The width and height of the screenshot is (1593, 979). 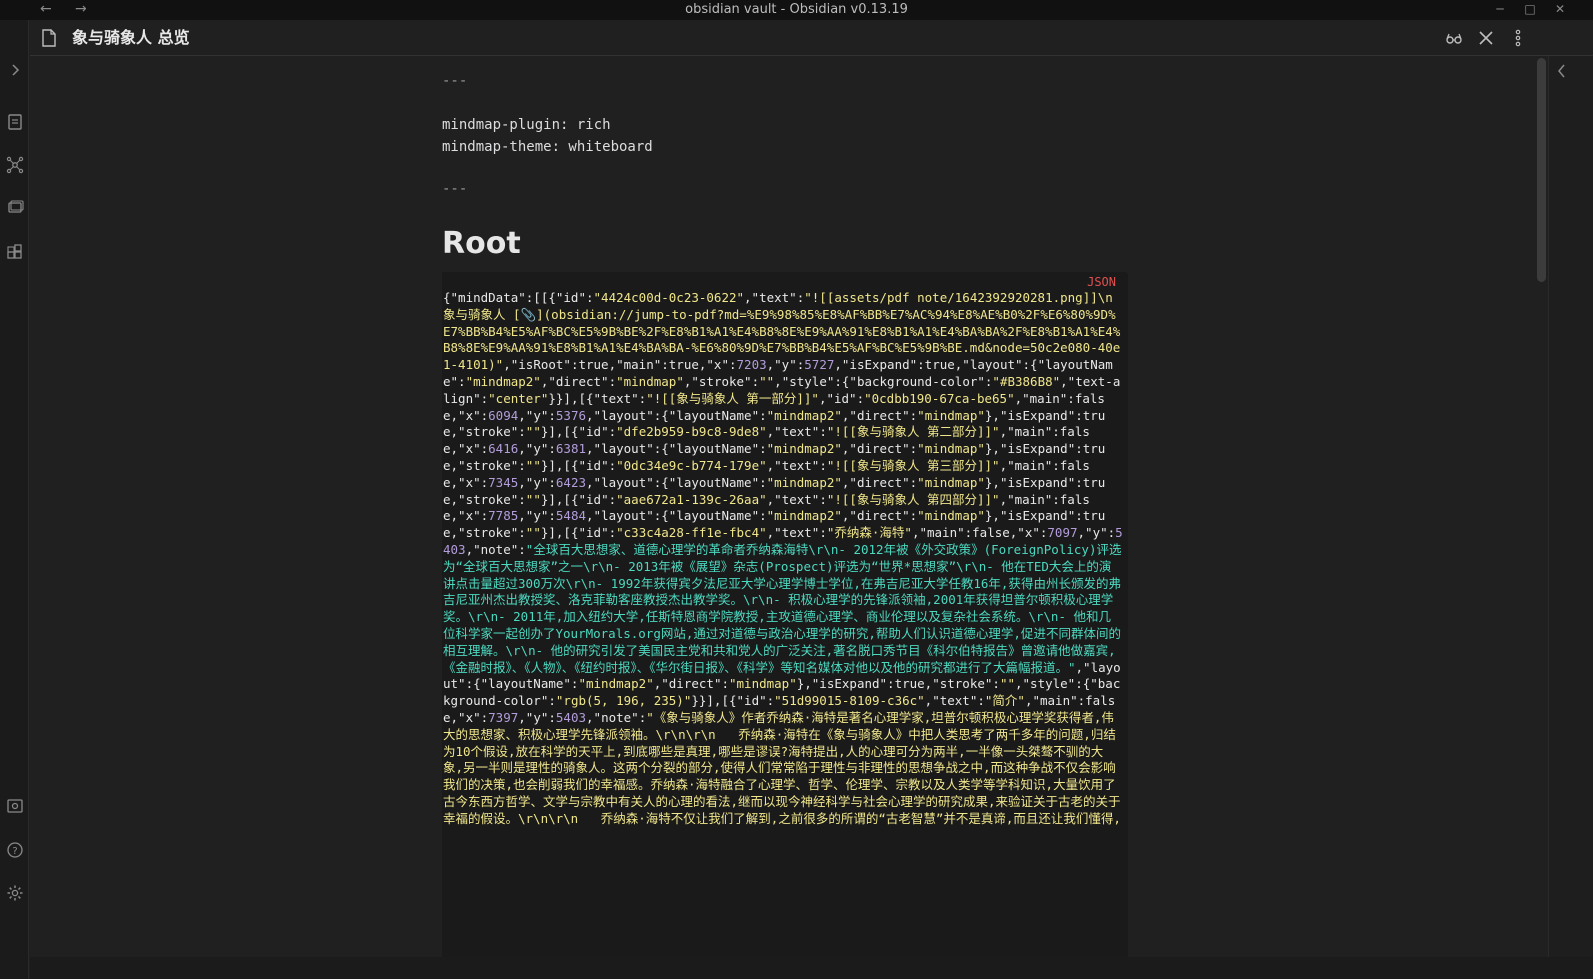 I want to click on code-token: {"mindData":[[{"id":, so click(x=518, y=297).